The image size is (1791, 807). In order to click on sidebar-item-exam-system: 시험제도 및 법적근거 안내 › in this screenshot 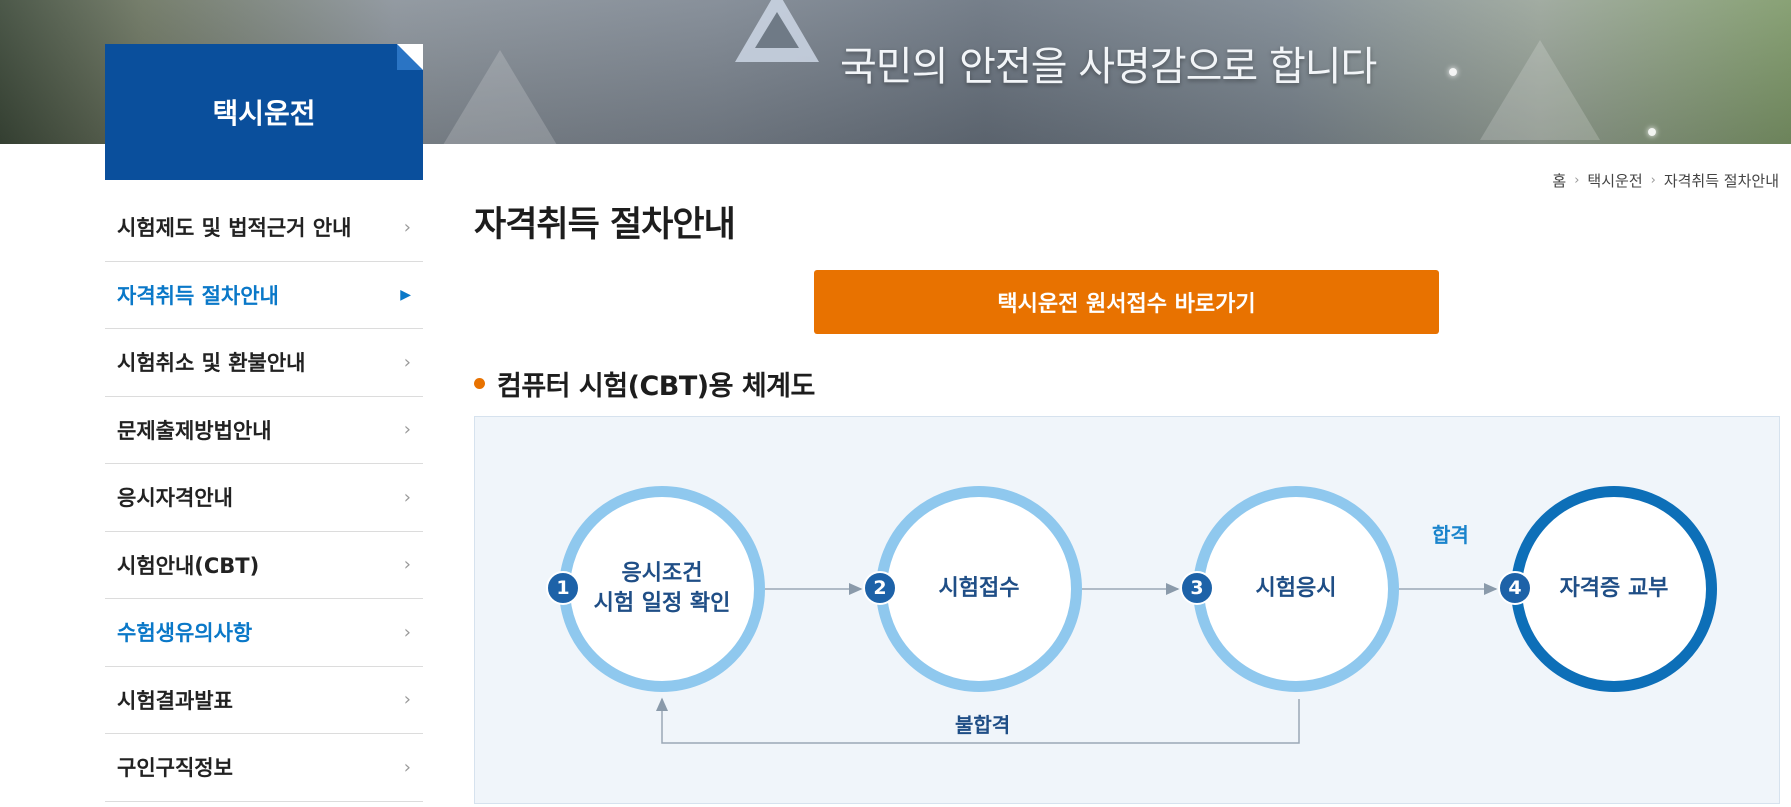, I will do `click(264, 228)`.